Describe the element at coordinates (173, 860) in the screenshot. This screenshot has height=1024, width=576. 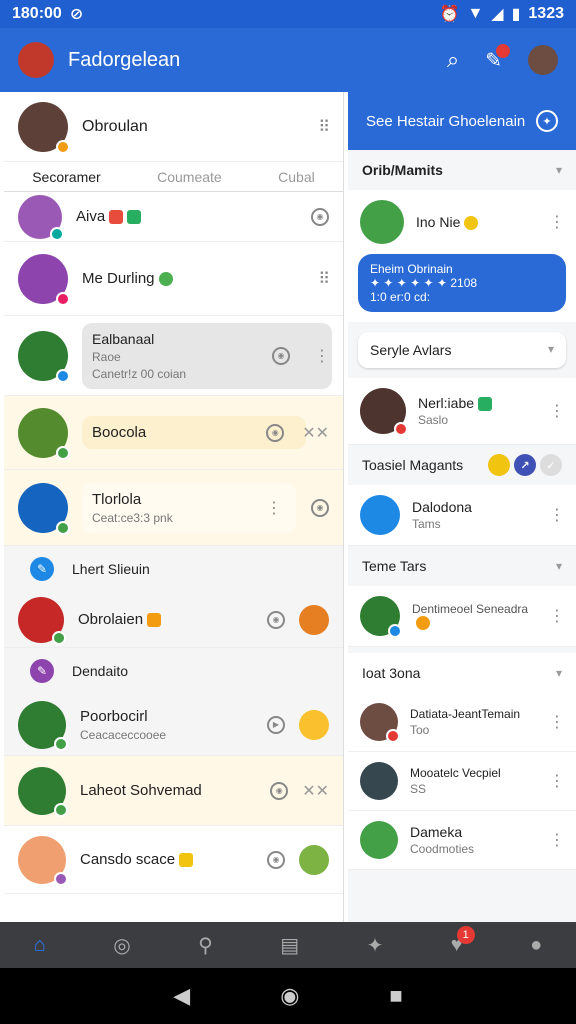
I see `list-item: Cansdo scace ◉` at that location.